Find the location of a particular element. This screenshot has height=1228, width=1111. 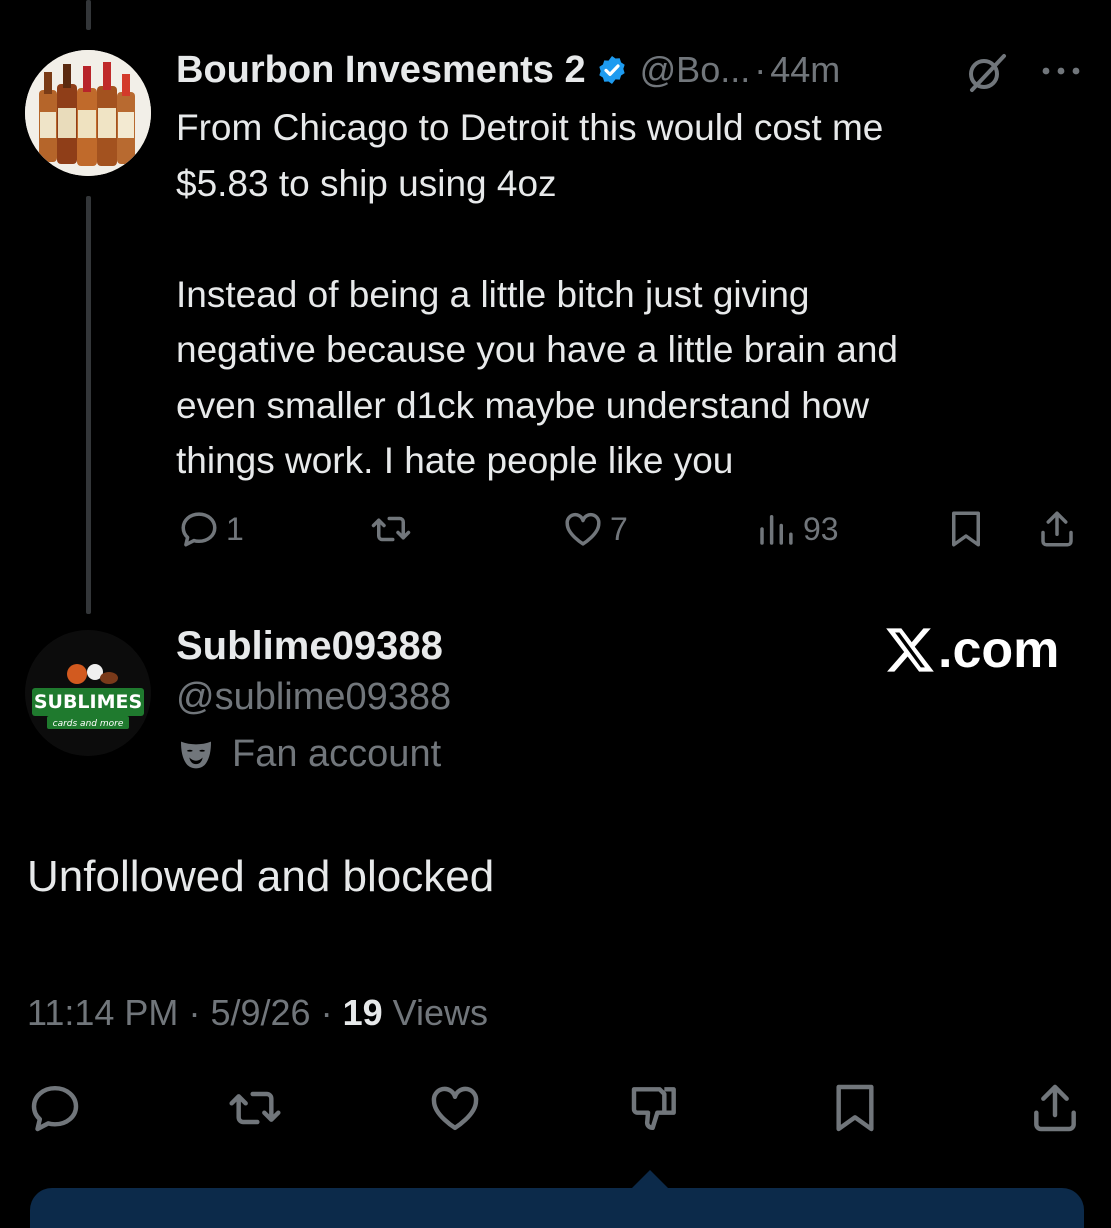

fan-account-label: Fan account is located at coordinates (337, 754).